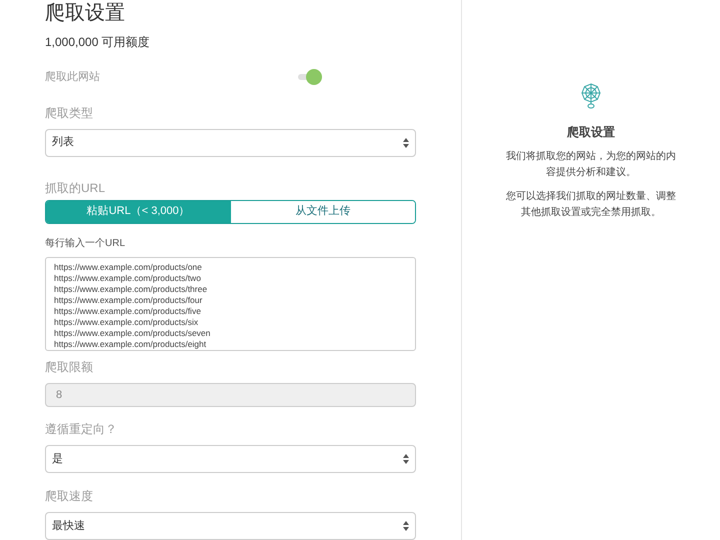 This screenshot has width=720, height=540. Describe the element at coordinates (69, 496) in the screenshot. I see `field-label: 爬取速度` at that location.